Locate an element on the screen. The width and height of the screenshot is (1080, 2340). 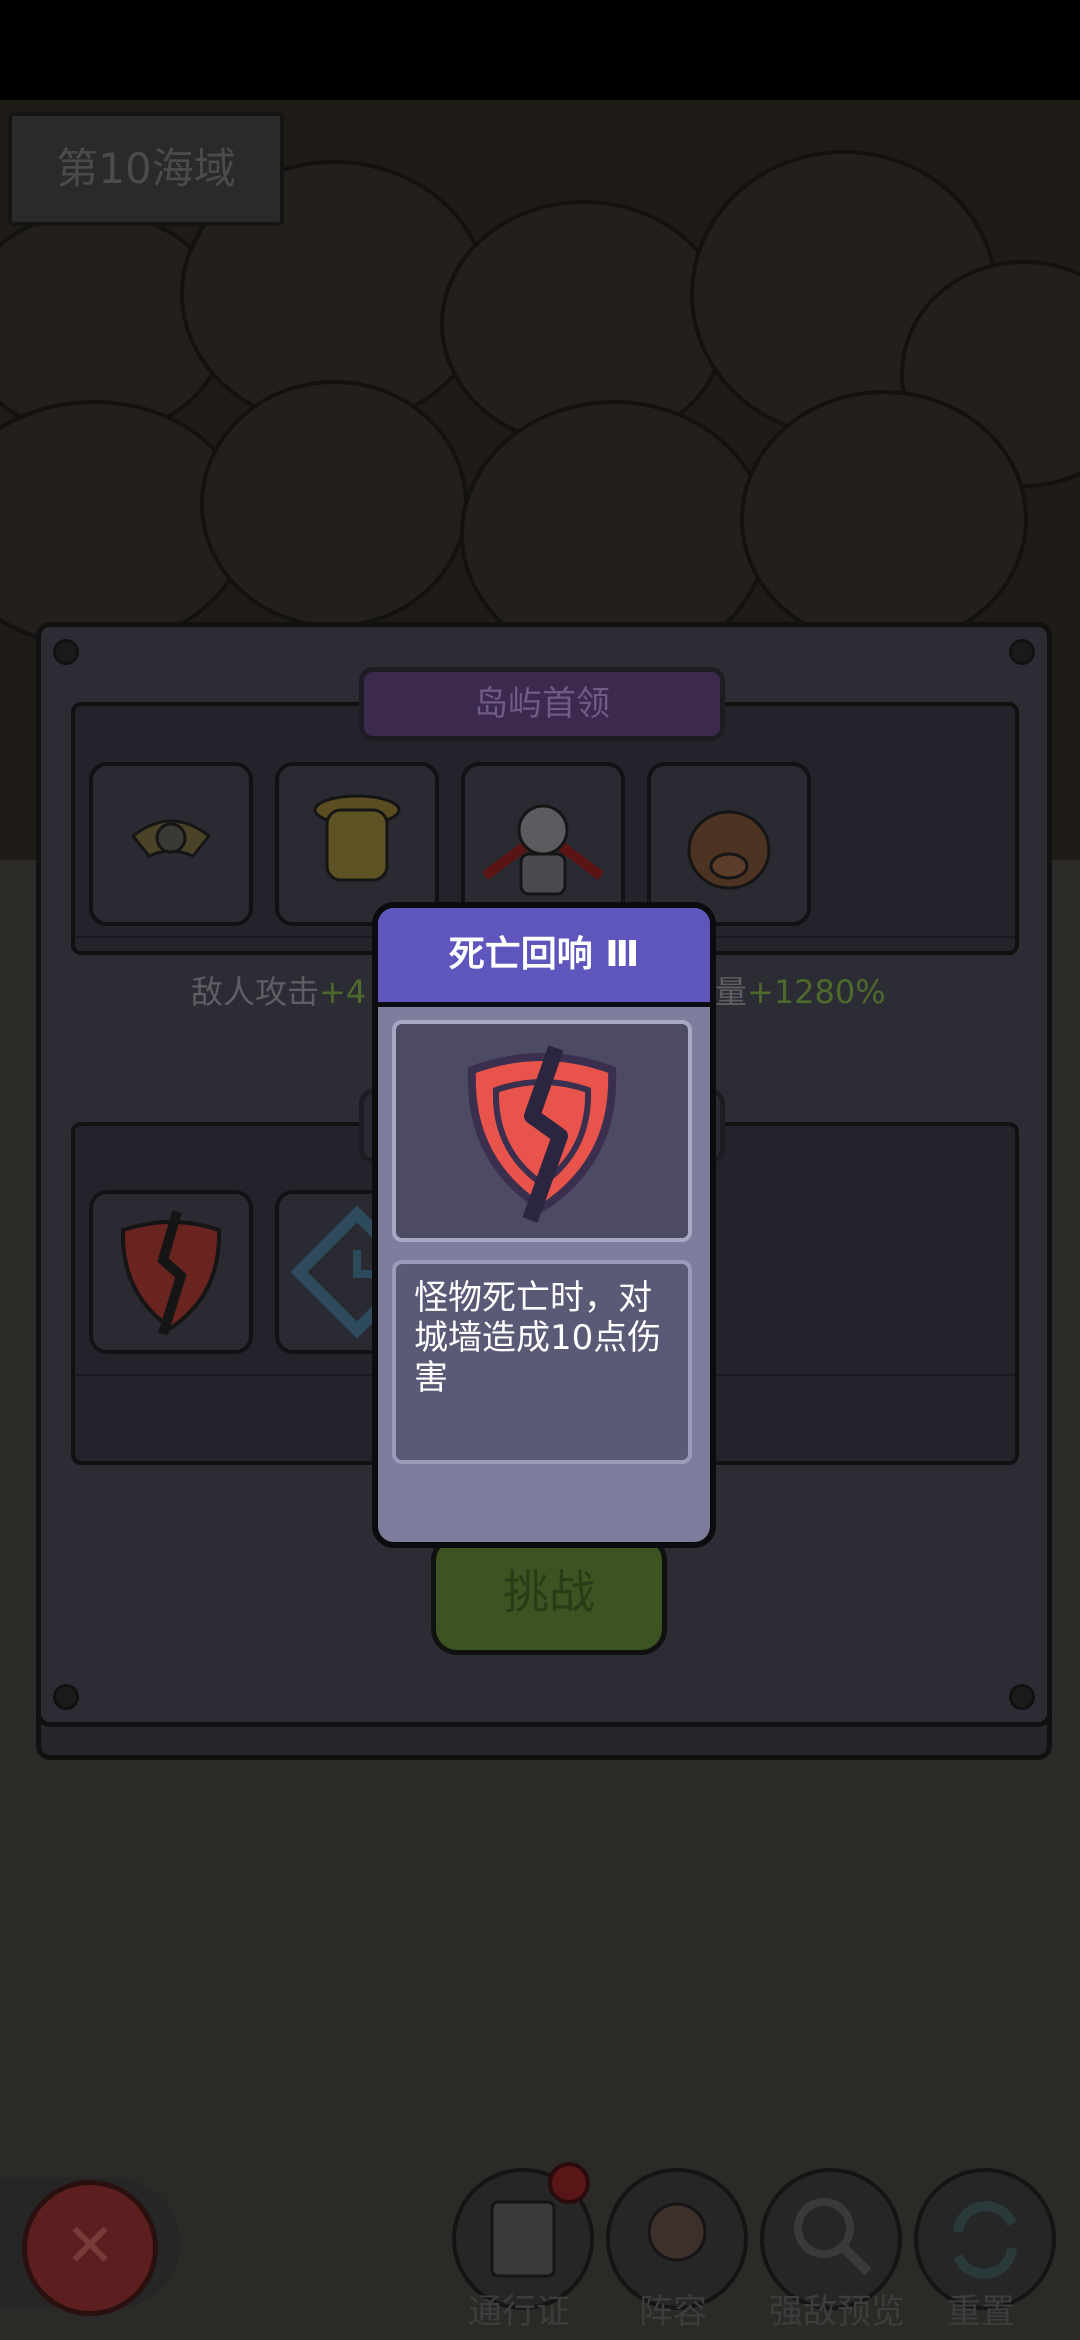
passport-label: 通行证 is located at coordinates (519, 2312).